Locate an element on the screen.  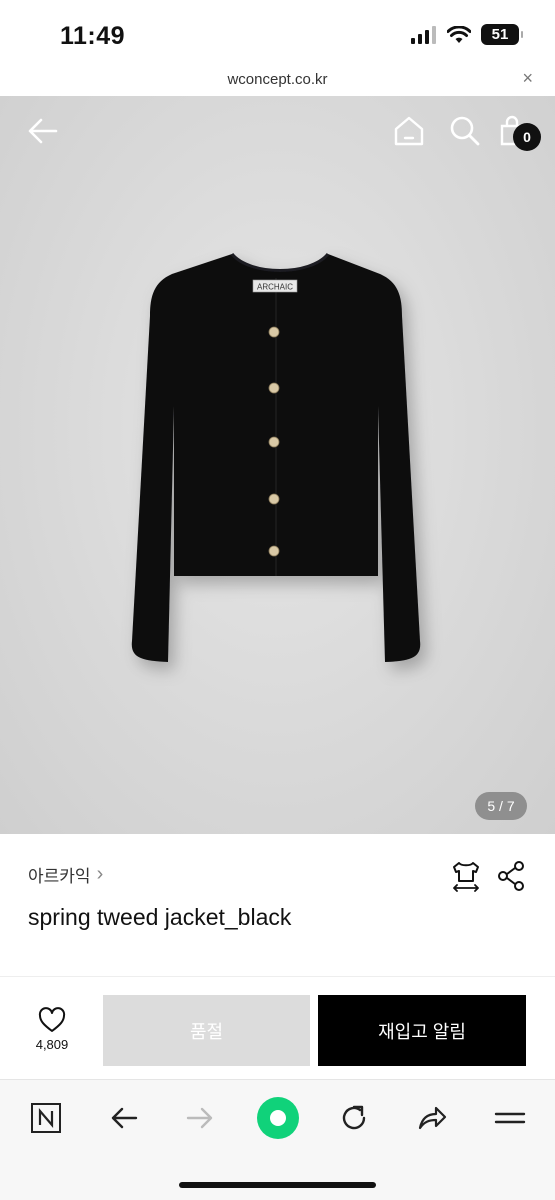
home-icon is located at coordinates (409, 131).